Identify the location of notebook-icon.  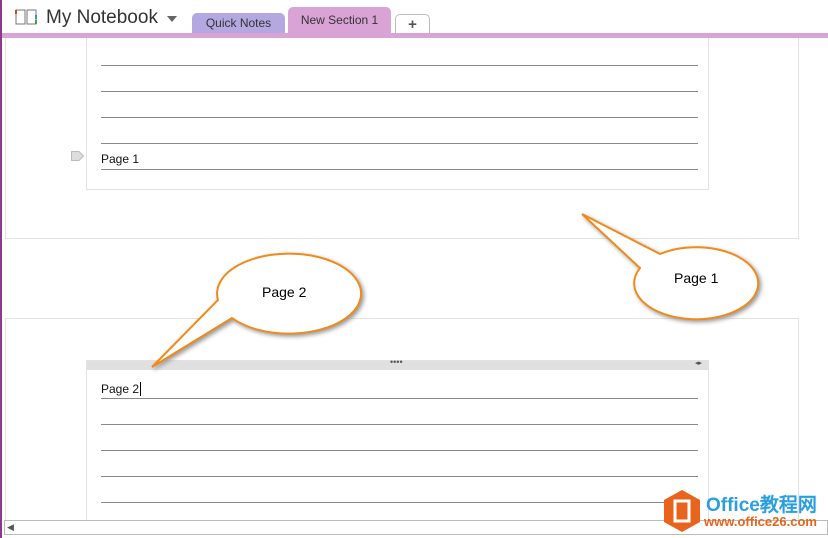
(26, 17).